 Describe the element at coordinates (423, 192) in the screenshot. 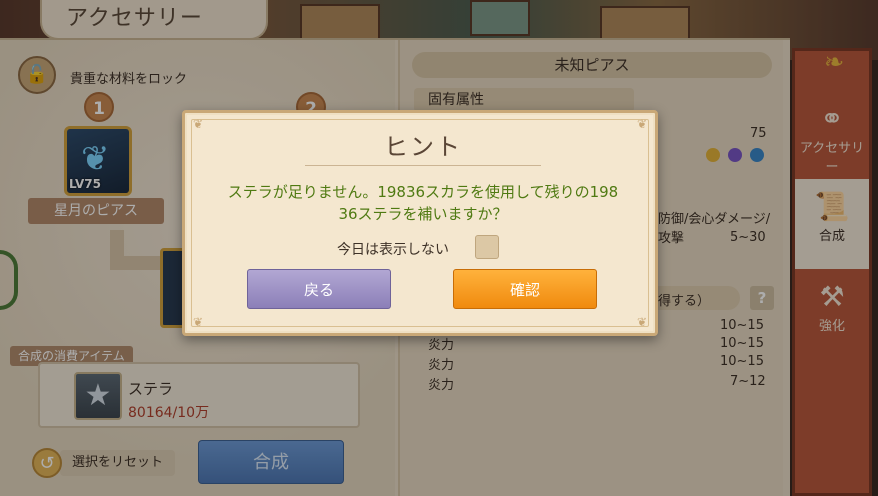

I see `dialog-message-line1: ステラが足りません。19836スカラを使用して残りの198` at that location.